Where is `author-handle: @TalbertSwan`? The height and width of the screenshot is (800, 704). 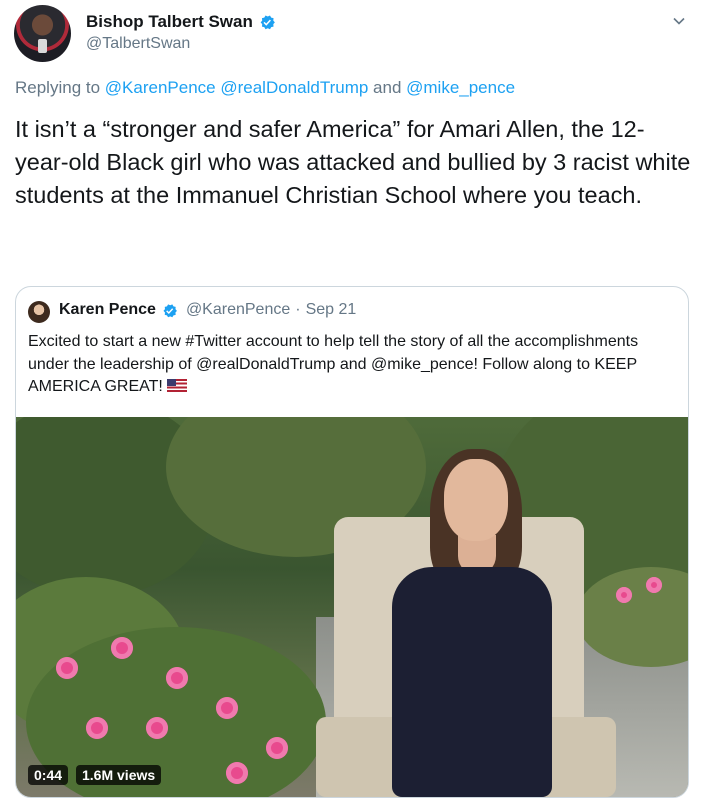 author-handle: @TalbertSwan is located at coordinates (138, 44).